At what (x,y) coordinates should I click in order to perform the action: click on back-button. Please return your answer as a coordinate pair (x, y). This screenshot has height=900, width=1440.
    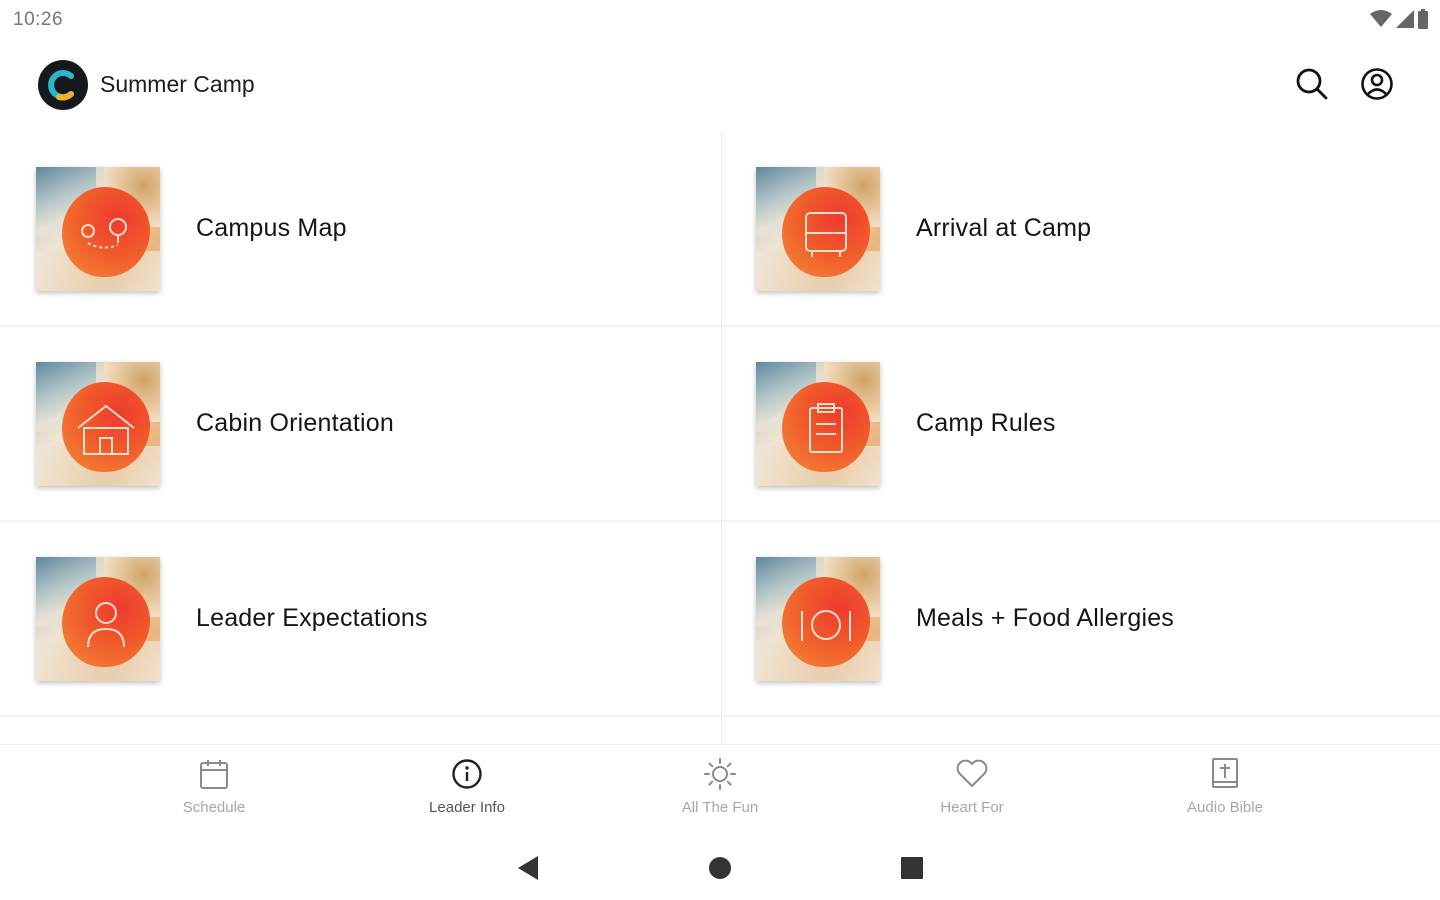
    Looking at the image, I should click on (528, 868).